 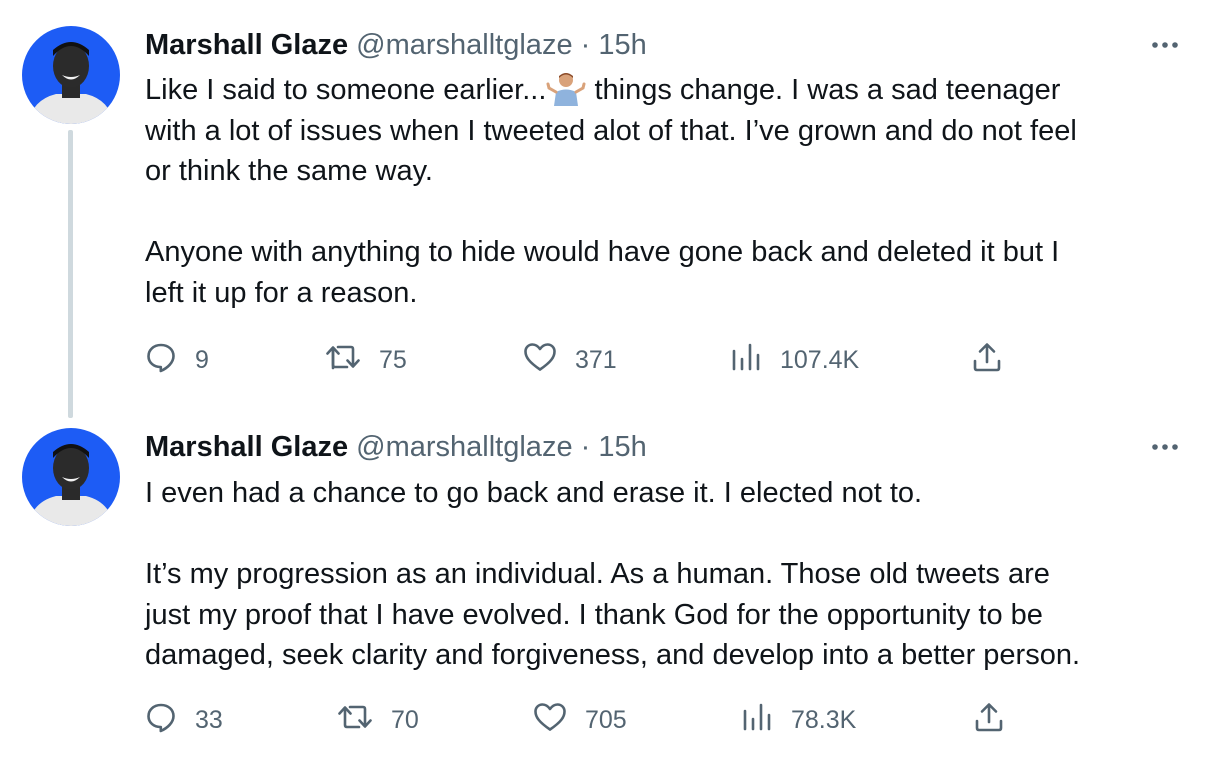 I want to click on views-button: 107.4K, so click(x=794, y=360).